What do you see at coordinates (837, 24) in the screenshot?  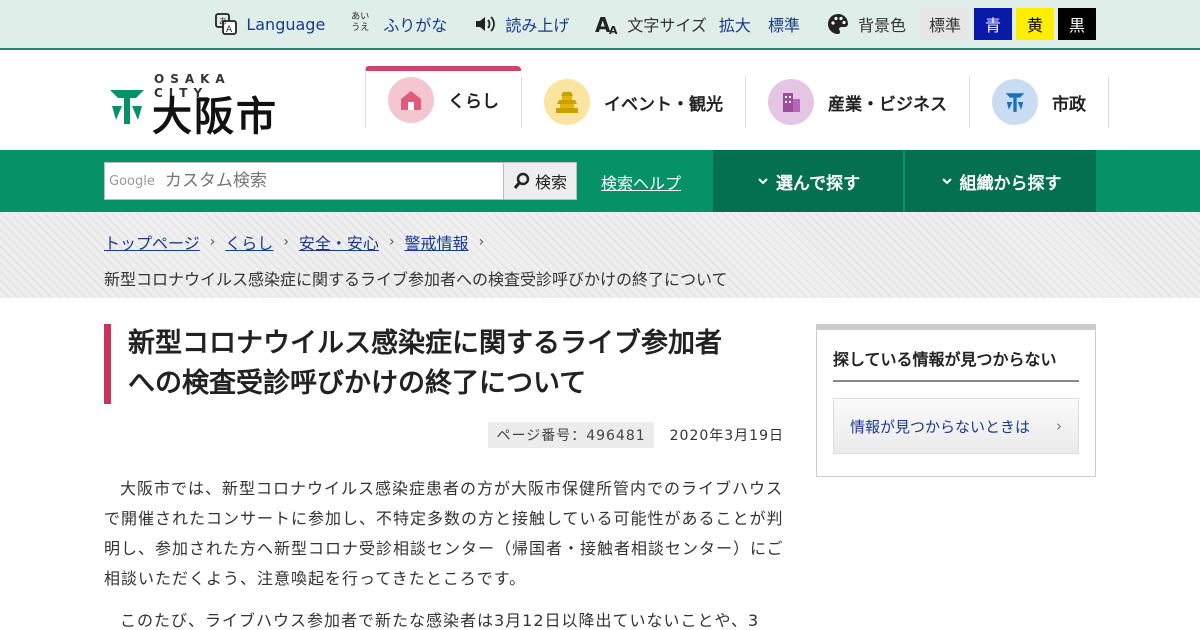 I see `palette-icon` at bounding box center [837, 24].